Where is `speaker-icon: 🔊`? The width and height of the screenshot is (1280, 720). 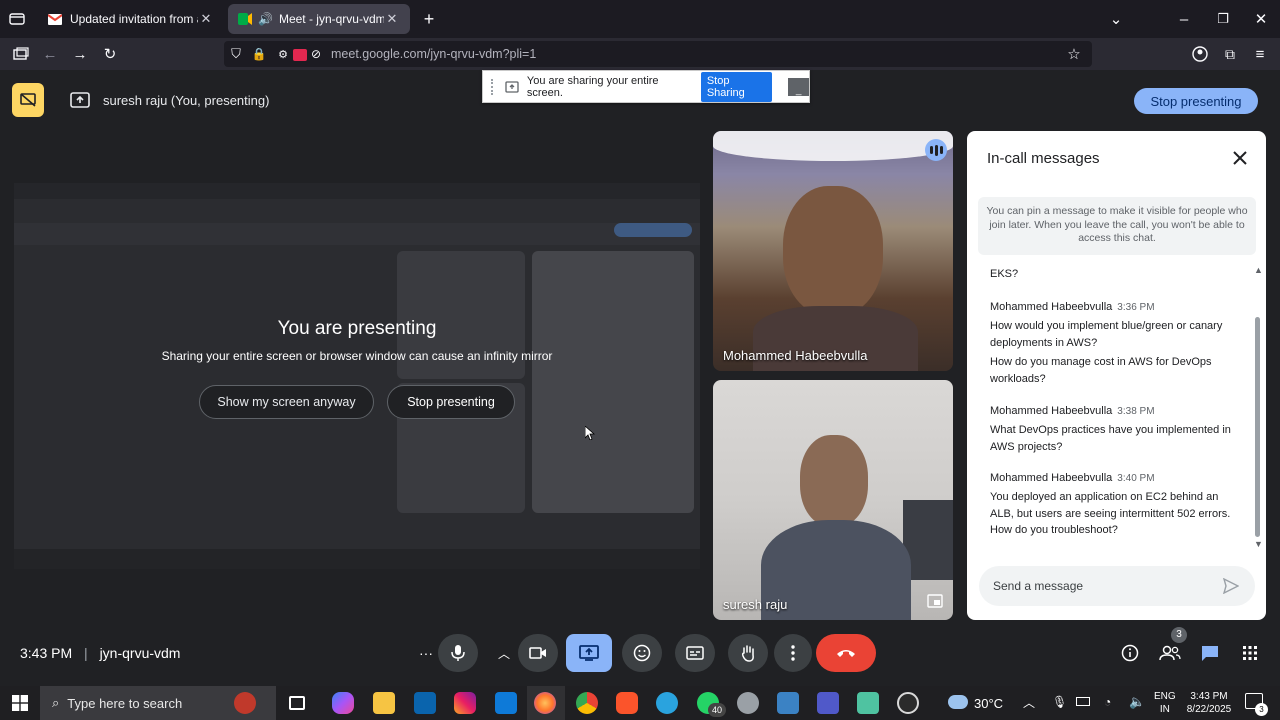 speaker-icon: 🔊 is located at coordinates (265, 19).